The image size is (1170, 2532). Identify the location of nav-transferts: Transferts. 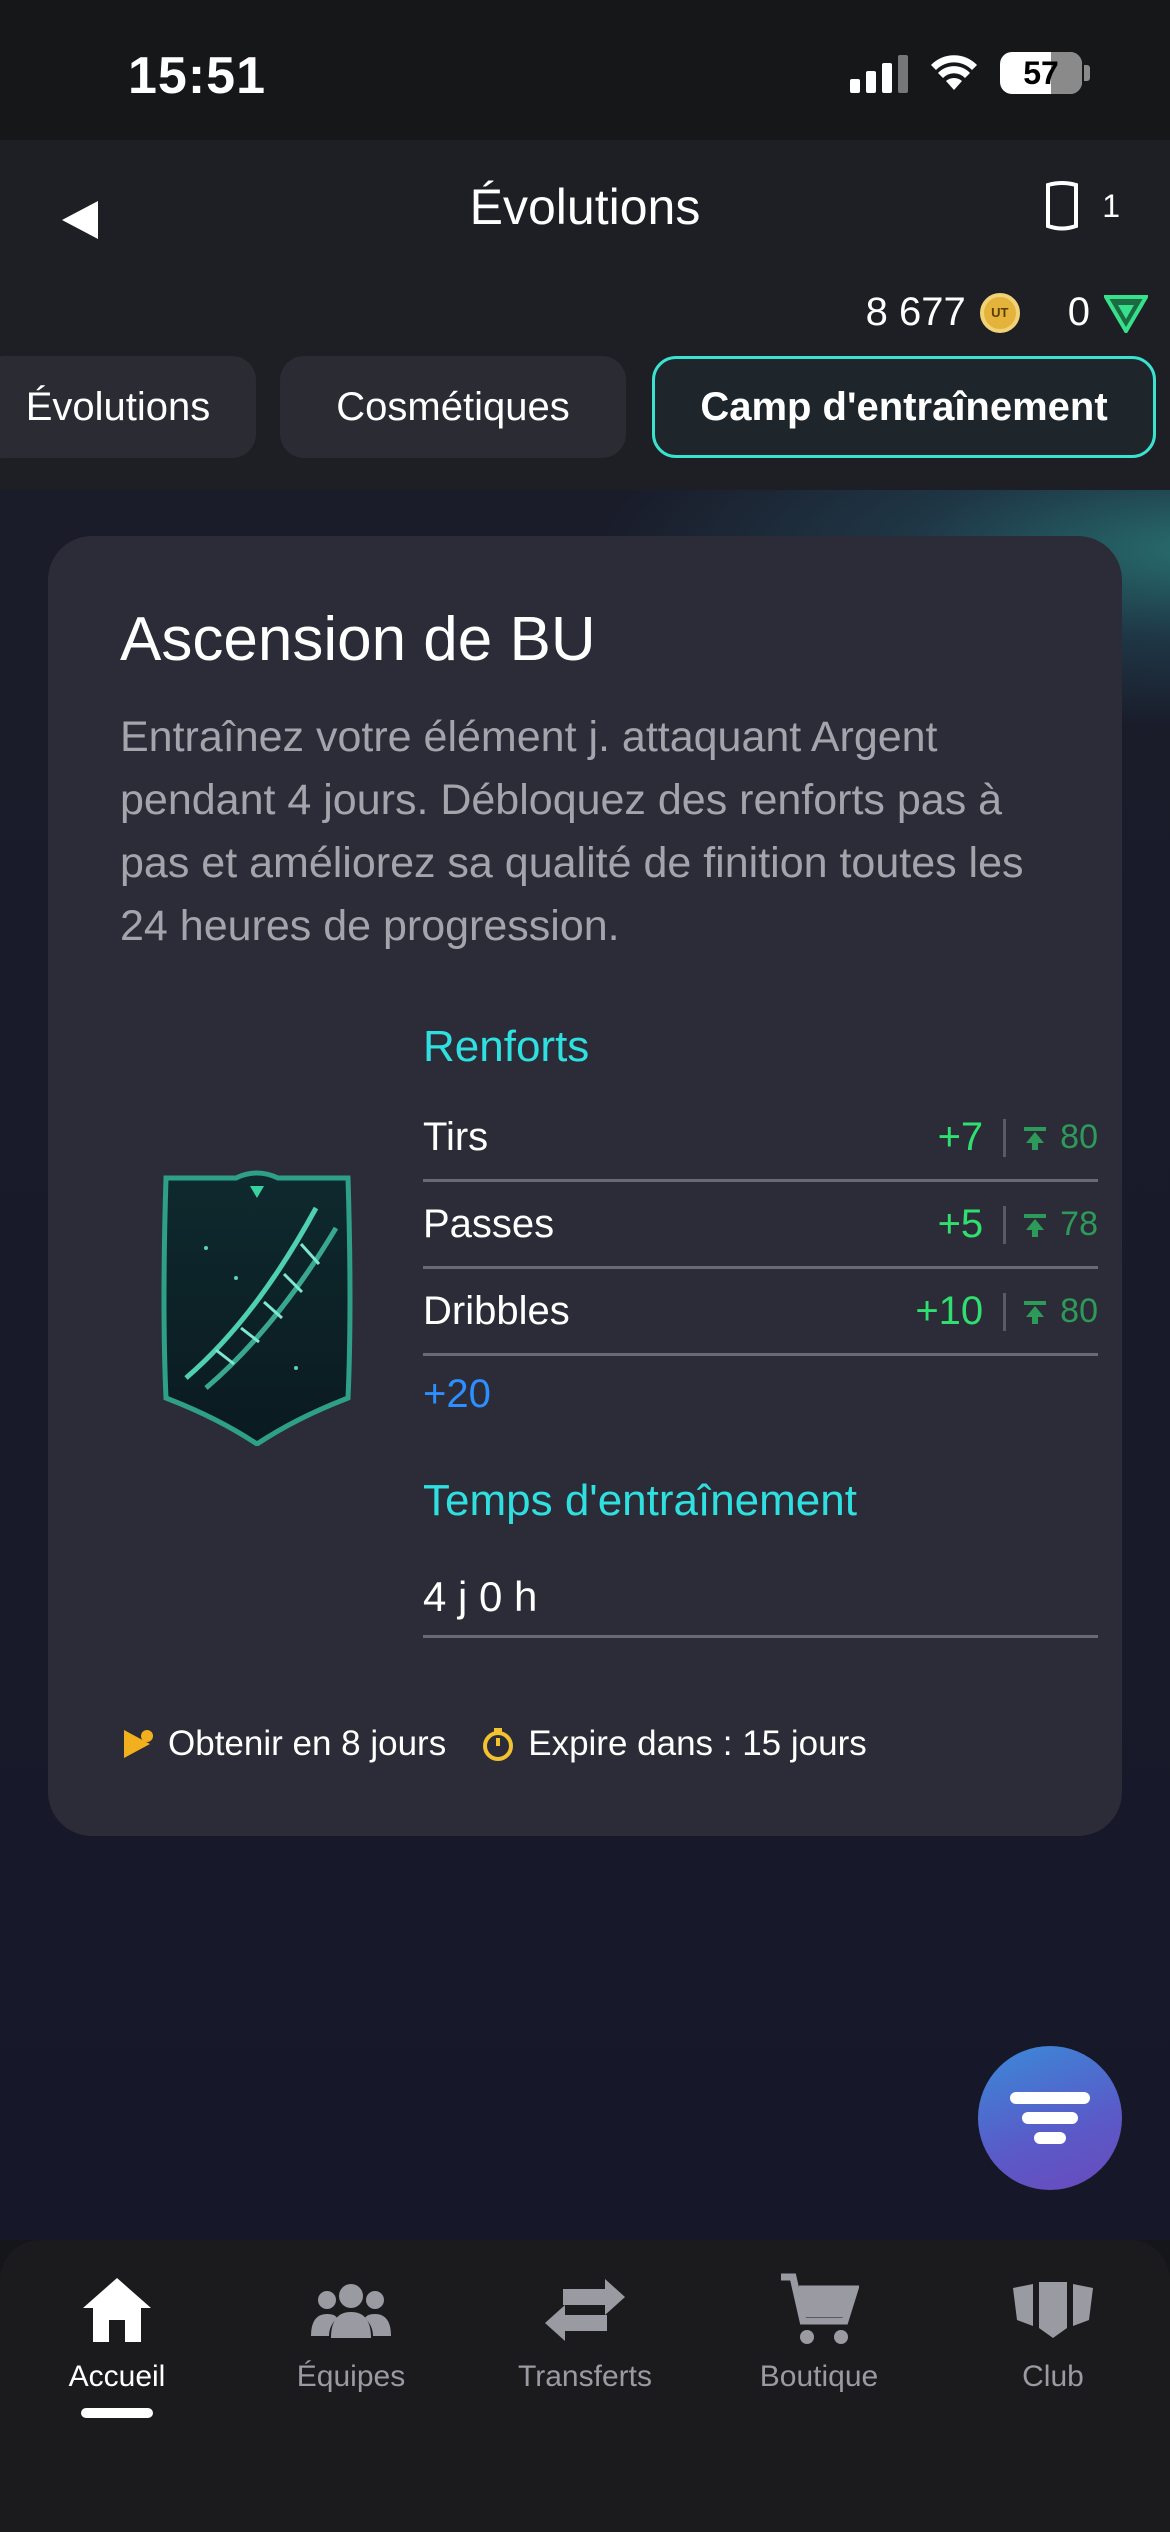
(585, 2370).